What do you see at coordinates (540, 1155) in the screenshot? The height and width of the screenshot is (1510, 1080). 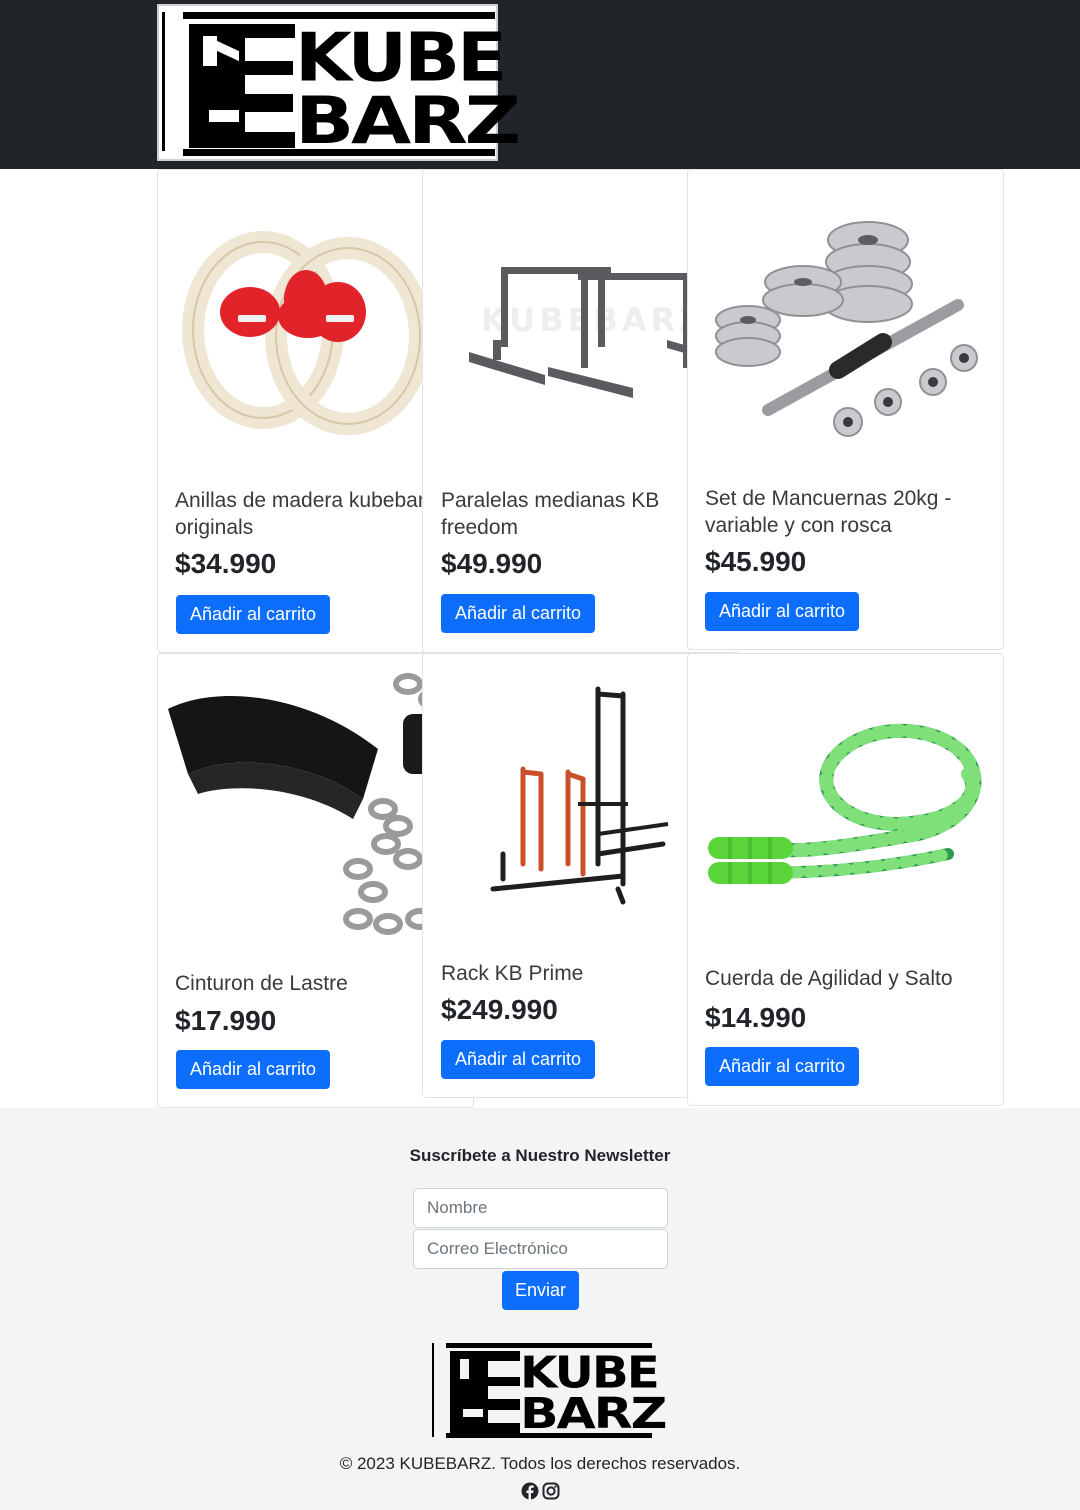 I see `newsletter-title: Suscríbete a Nuestro Newsletter` at bounding box center [540, 1155].